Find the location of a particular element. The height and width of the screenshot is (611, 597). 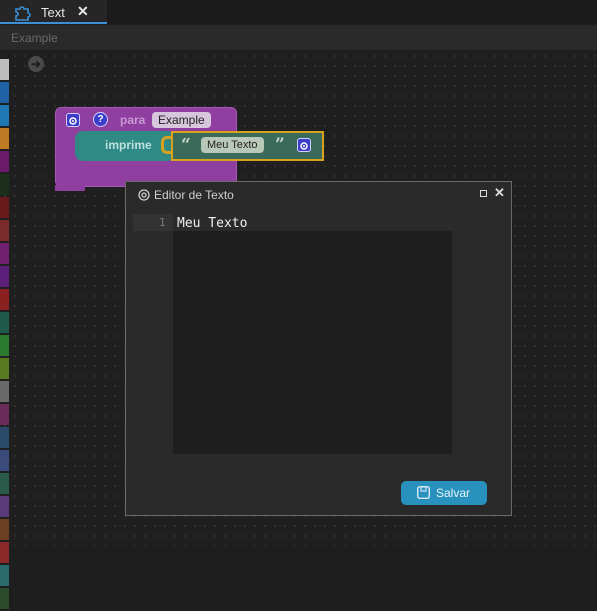

procedure-keyword: para is located at coordinates (133, 120).